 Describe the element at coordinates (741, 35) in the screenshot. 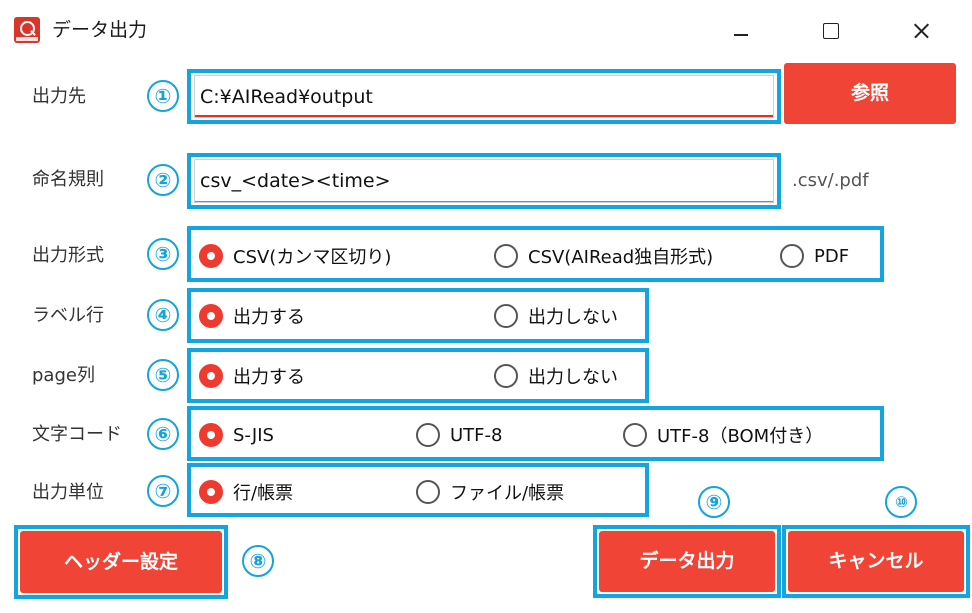

I see `minimize-icon` at that location.